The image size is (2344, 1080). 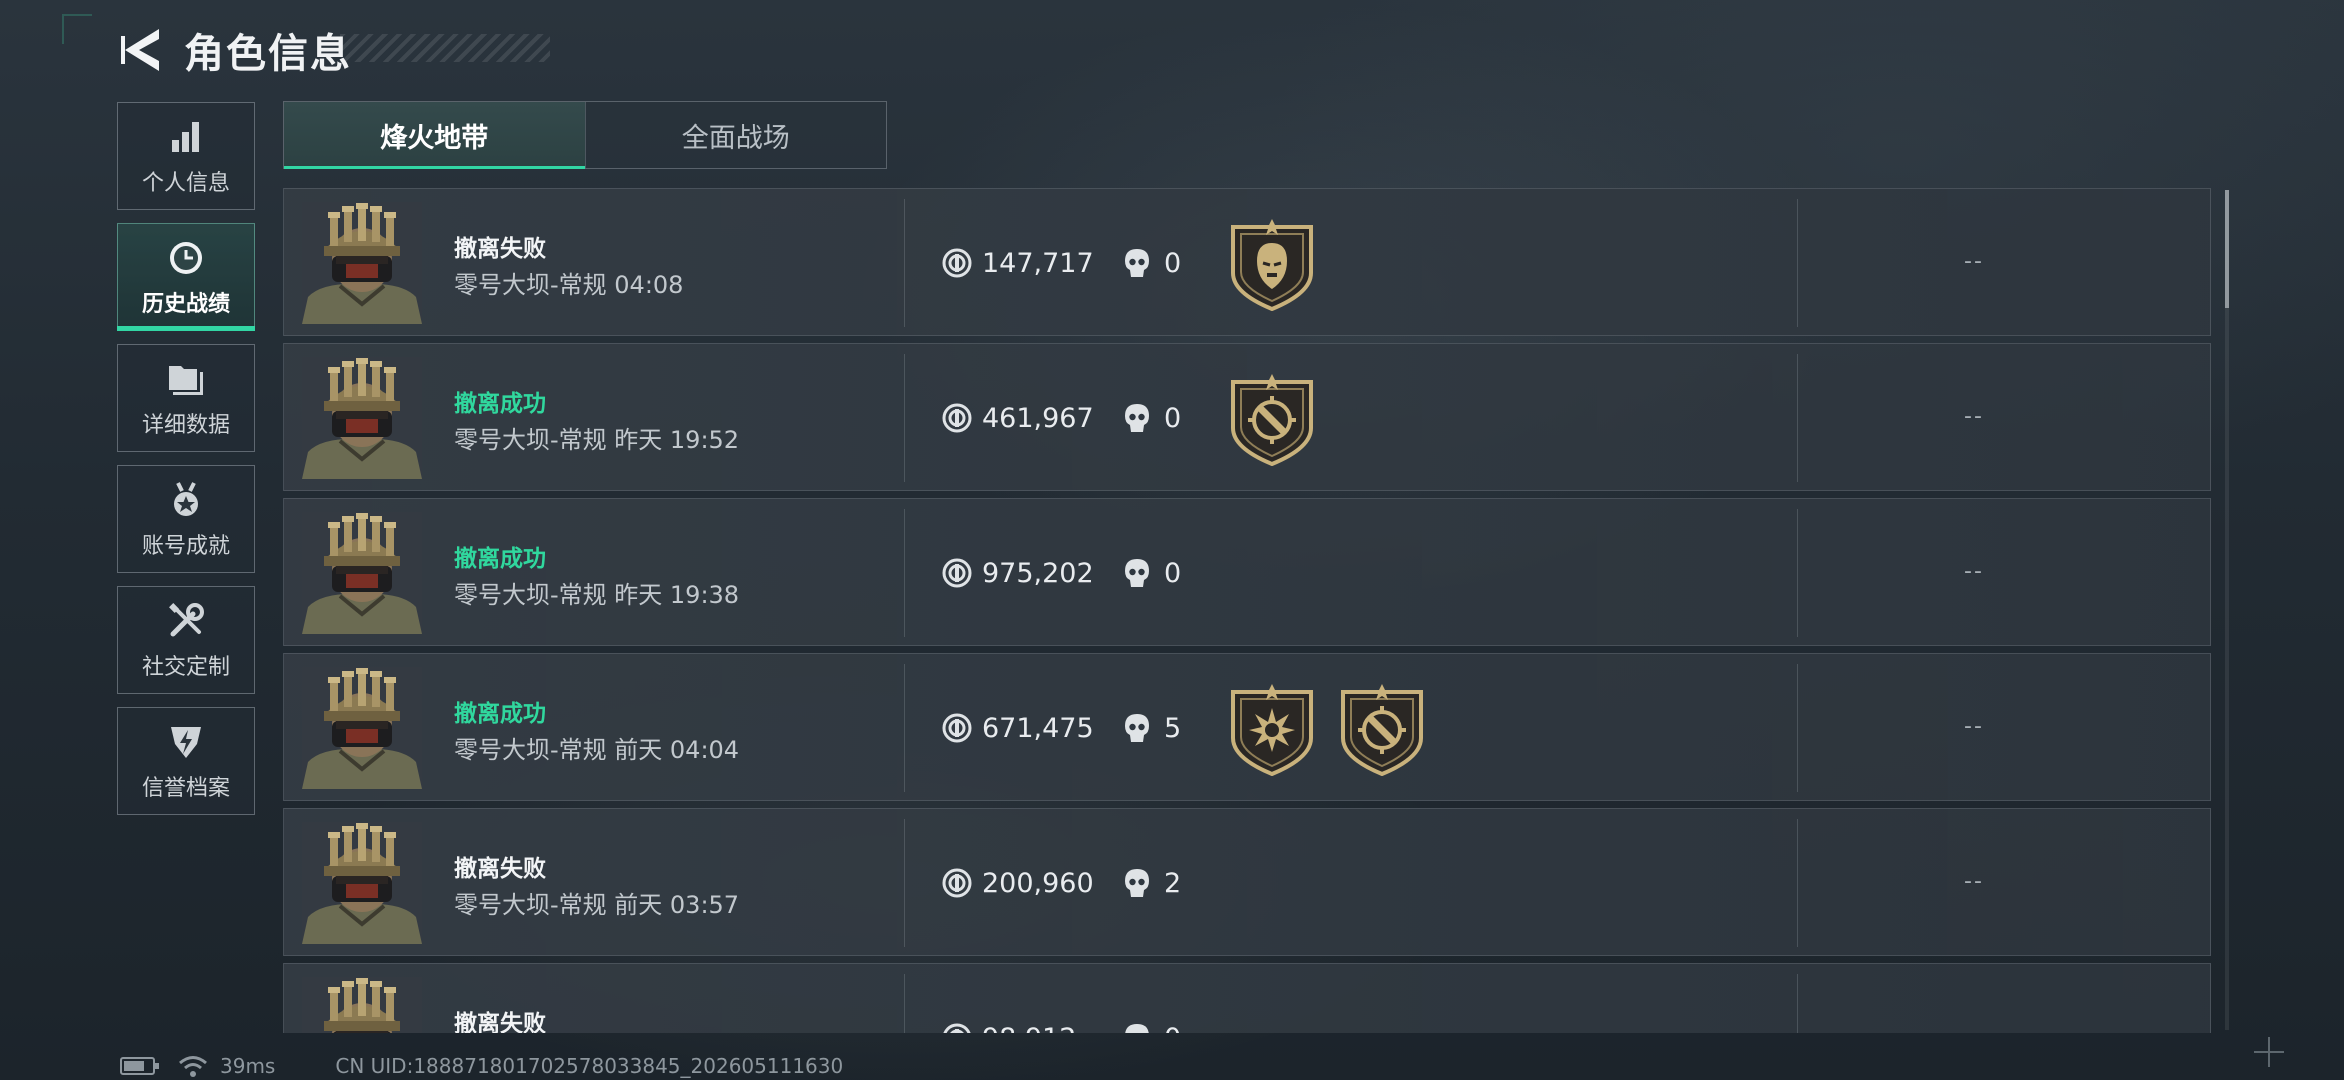 What do you see at coordinates (186, 258) in the screenshot?
I see `clock-icon` at bounding box center [186, 258].